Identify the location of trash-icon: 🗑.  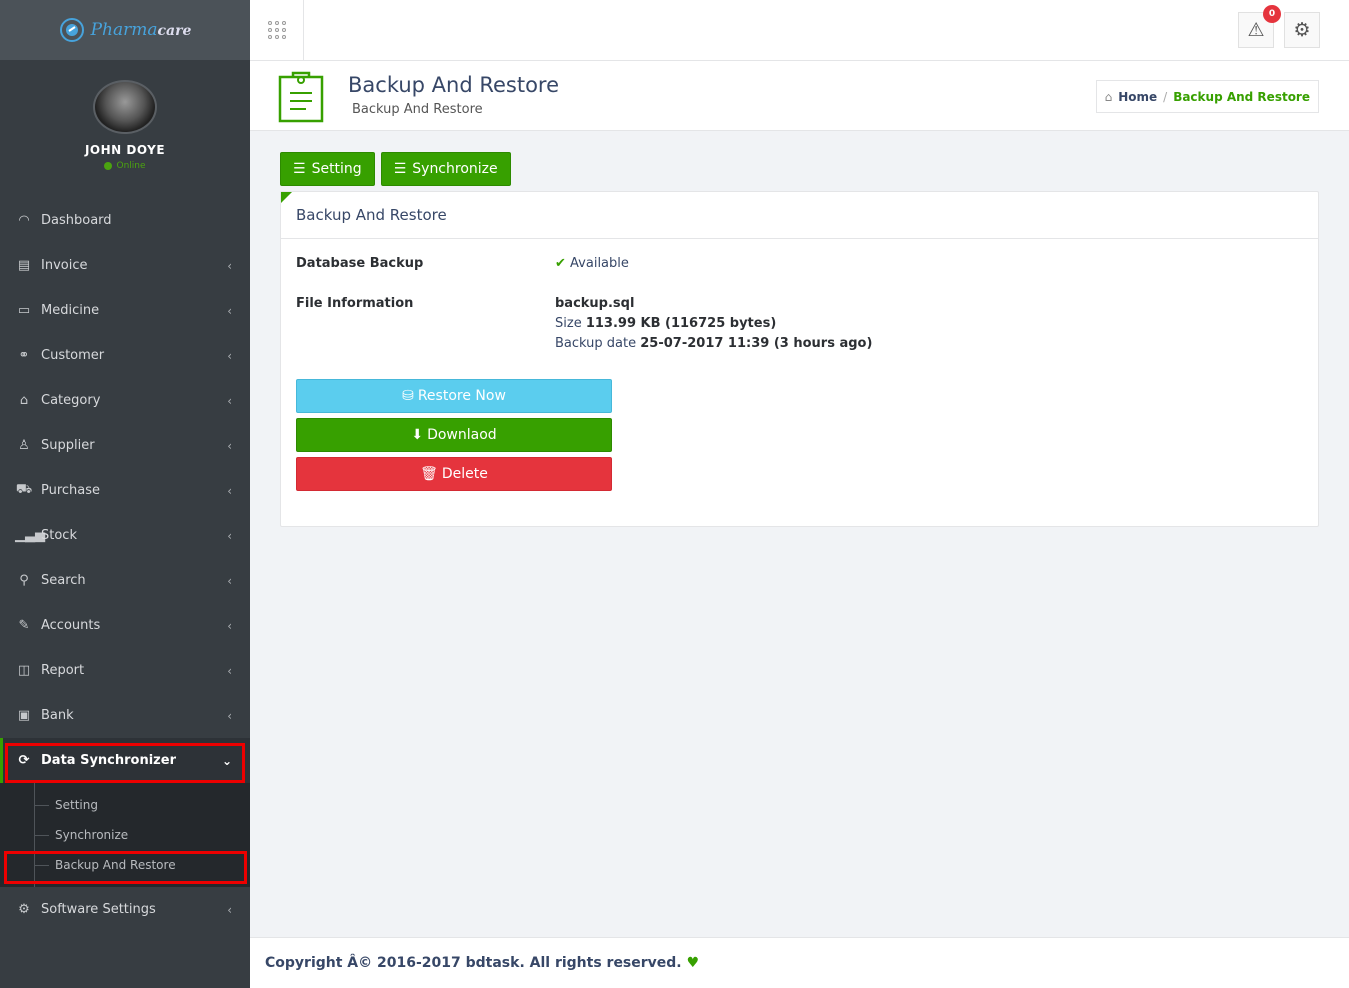
(429, 474).